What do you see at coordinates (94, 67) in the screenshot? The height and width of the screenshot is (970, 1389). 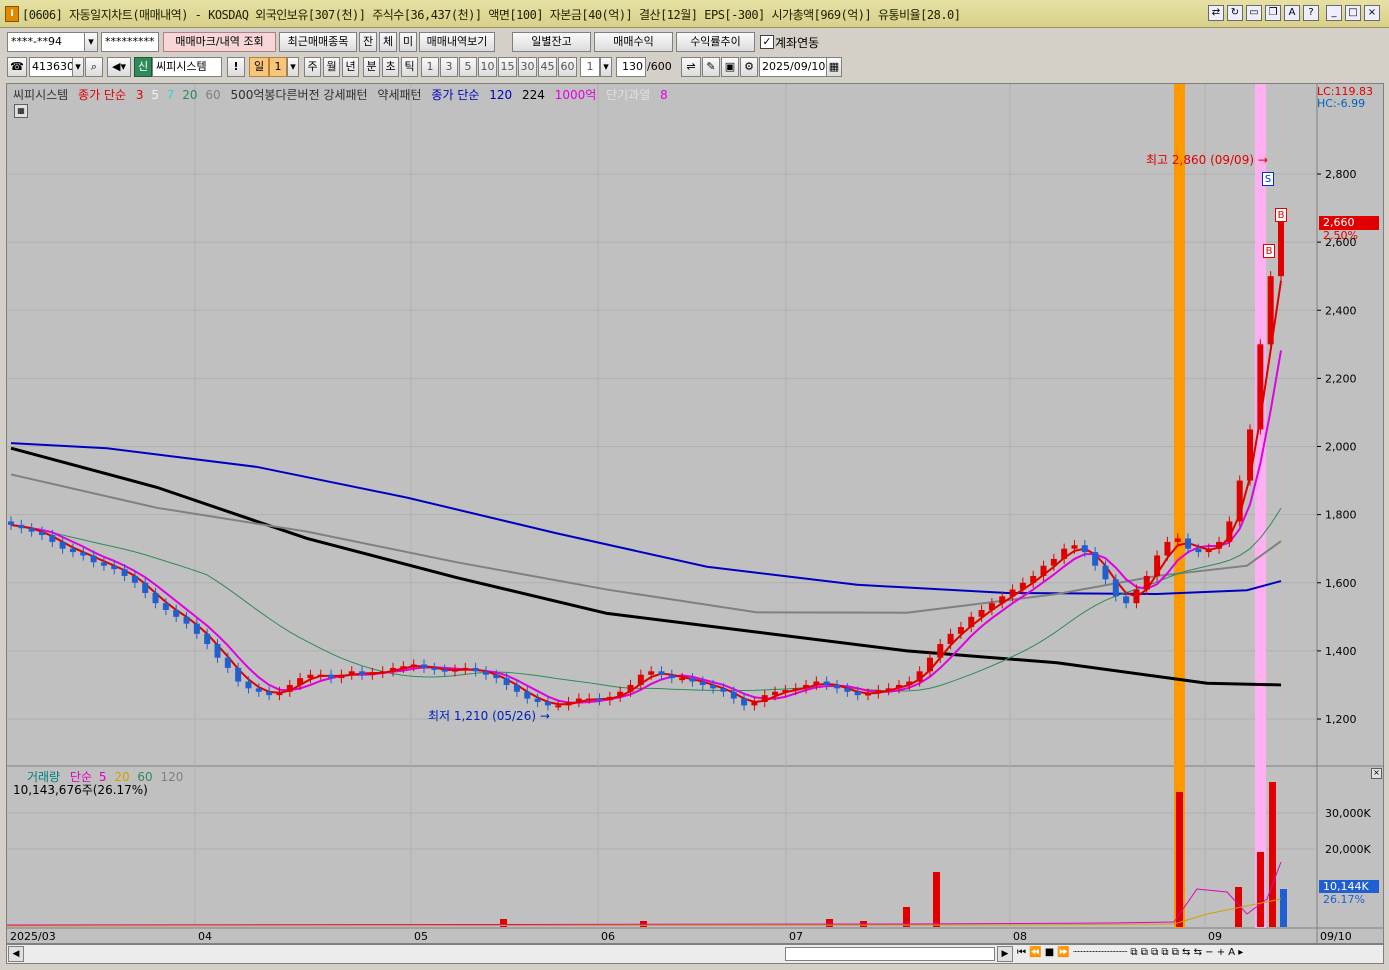 I see `search-icon: ⌕` at bounding box center [94, 67].